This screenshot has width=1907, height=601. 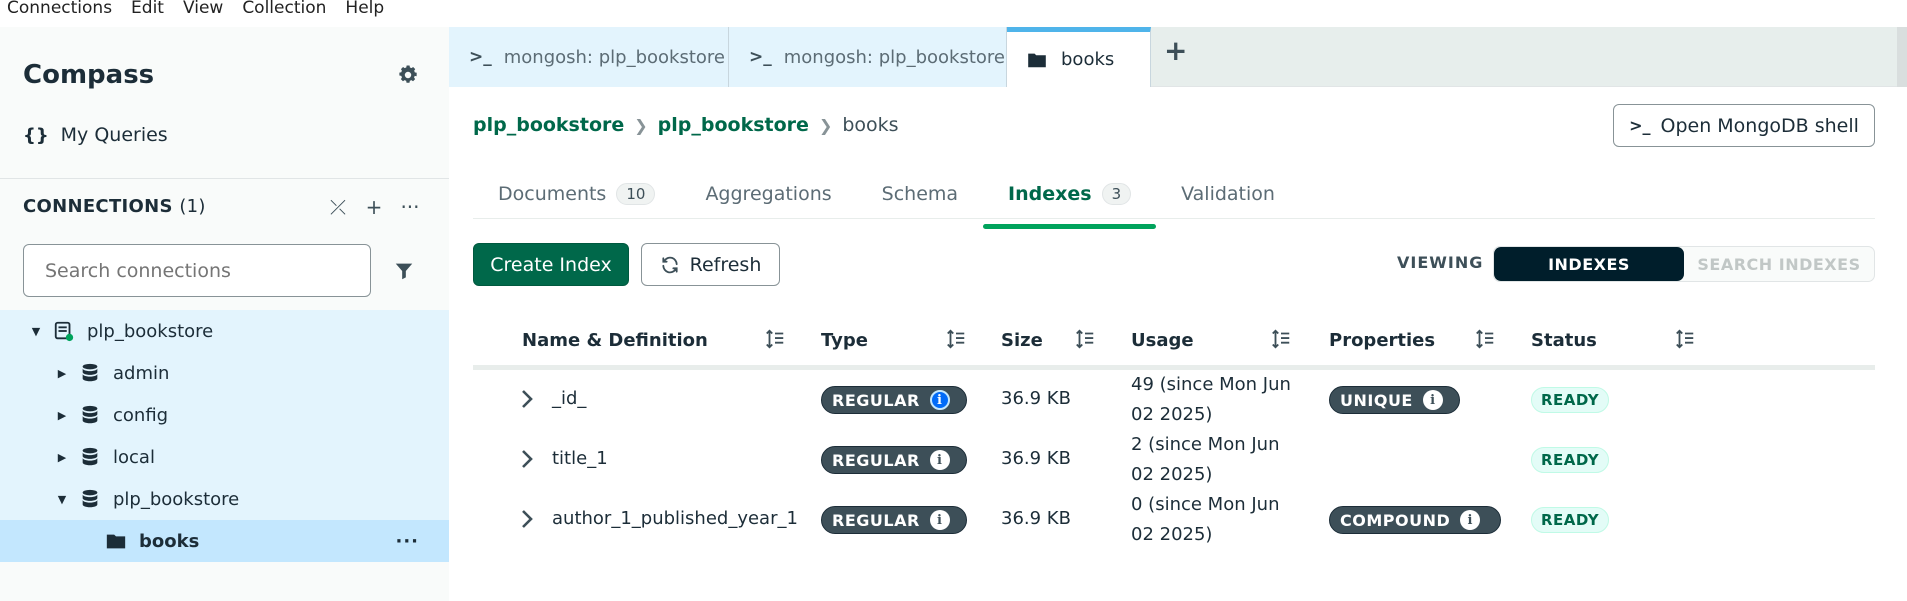 What do you see at coordinates (615, 340) in the screenshot?
I see `column-name: Name & Definition` at bounding box center [615, 340].